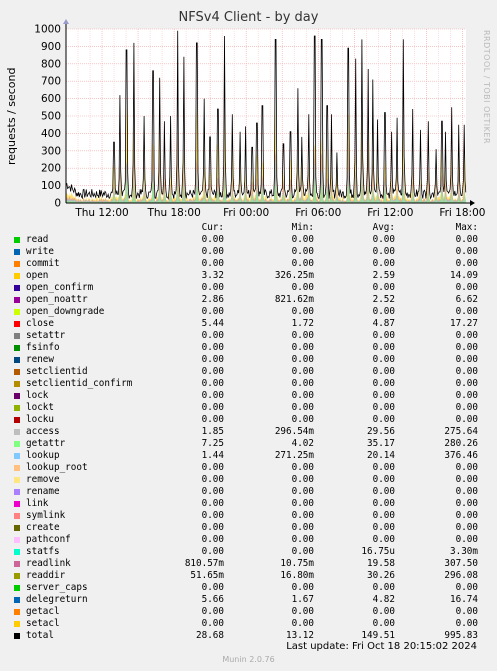 The height and width of the screenshot is (671, 497). I want to click on legend-name: fsinfo, so click(43, 347).